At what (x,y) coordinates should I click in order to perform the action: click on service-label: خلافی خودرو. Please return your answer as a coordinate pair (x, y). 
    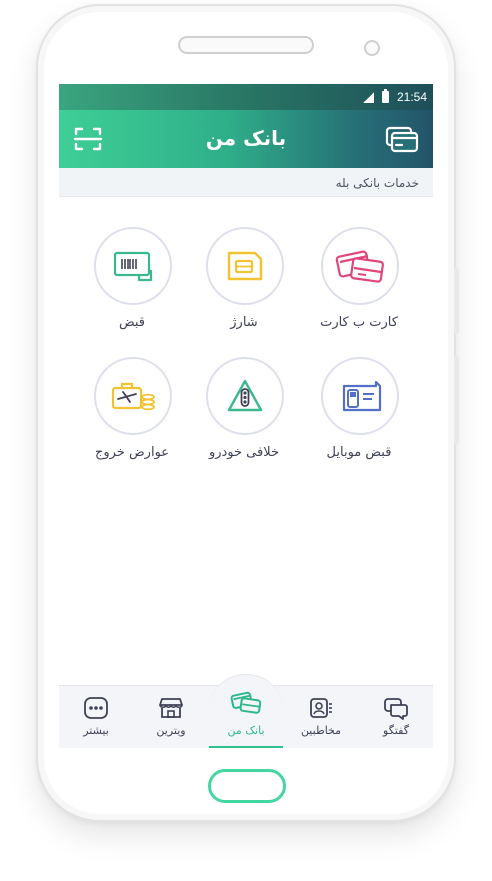
    Looking at the image, I should click on (244, 452).